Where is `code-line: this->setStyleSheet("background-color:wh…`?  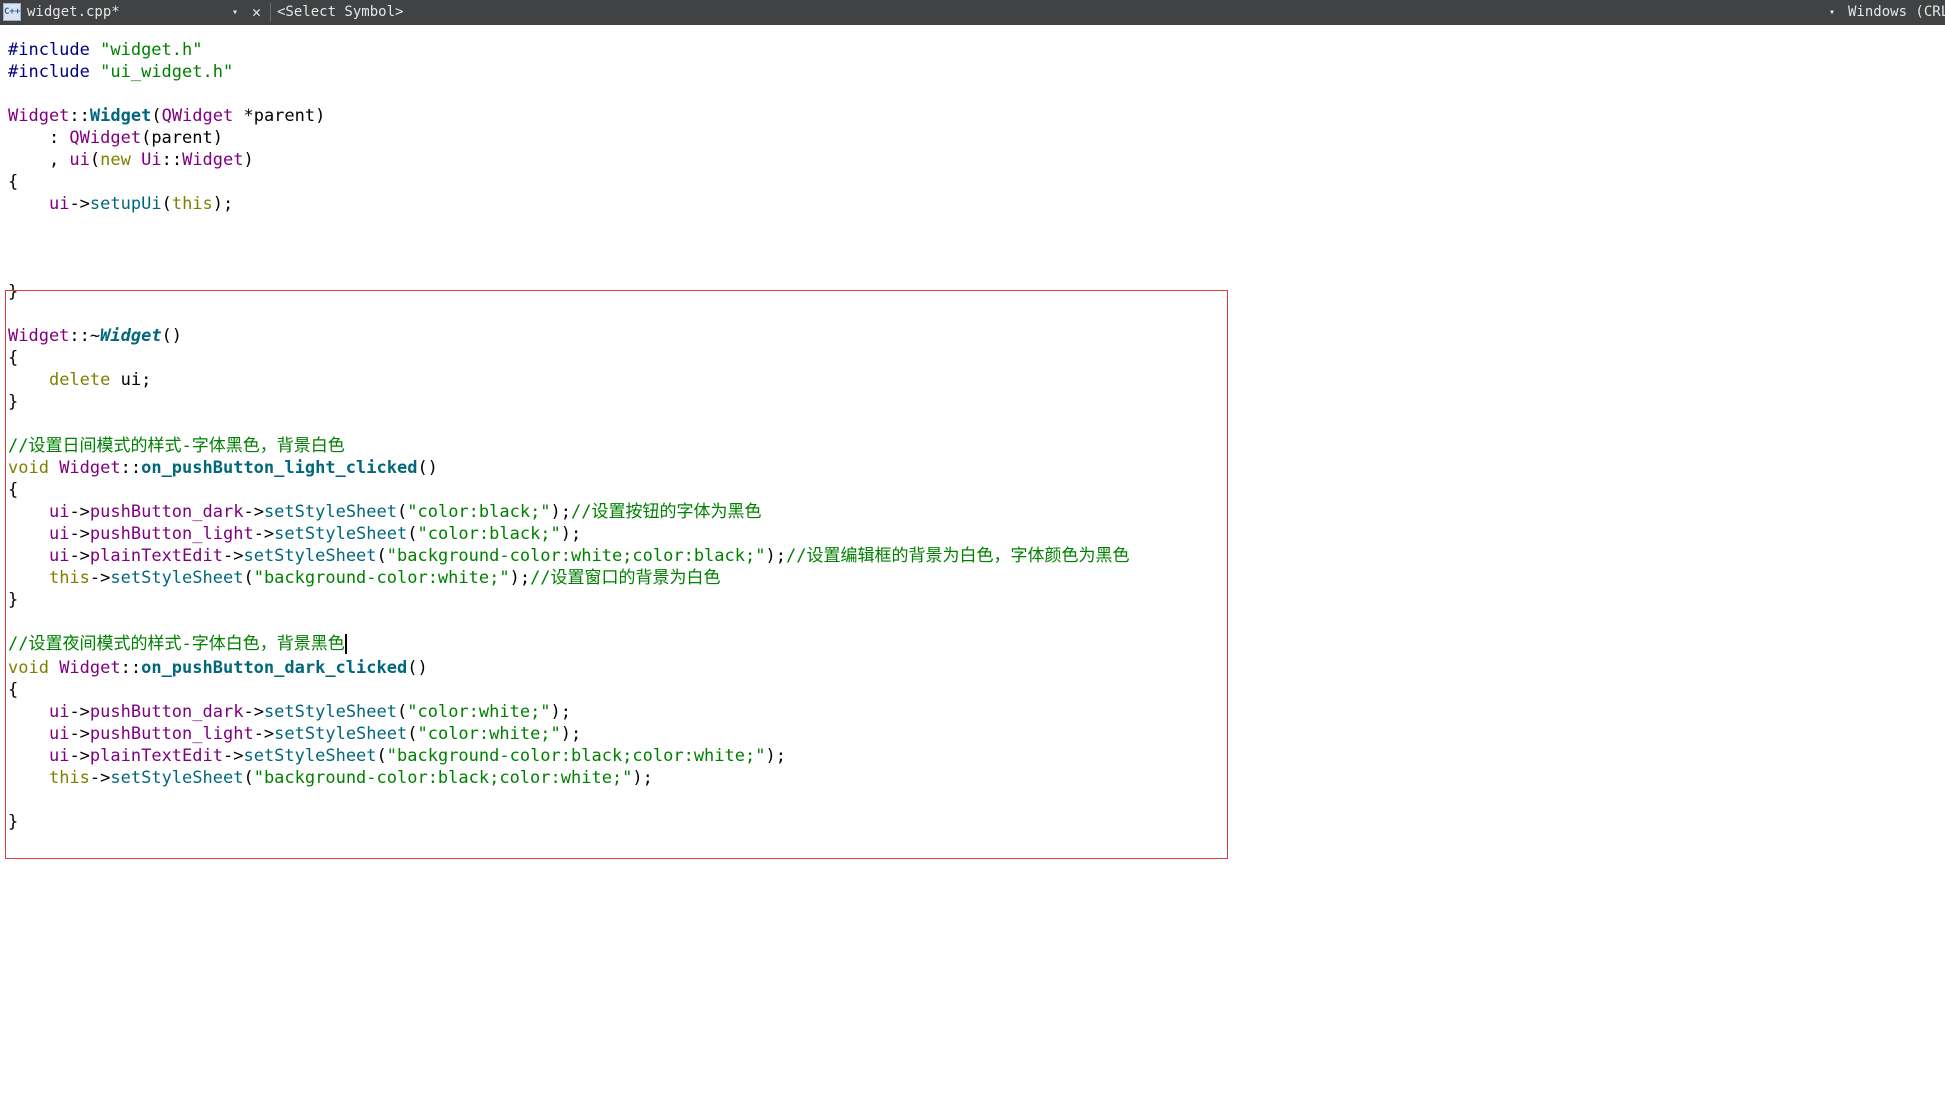 code-line: this->setStyleSheet("background-color:wh… is located at coordinates (364, 578).